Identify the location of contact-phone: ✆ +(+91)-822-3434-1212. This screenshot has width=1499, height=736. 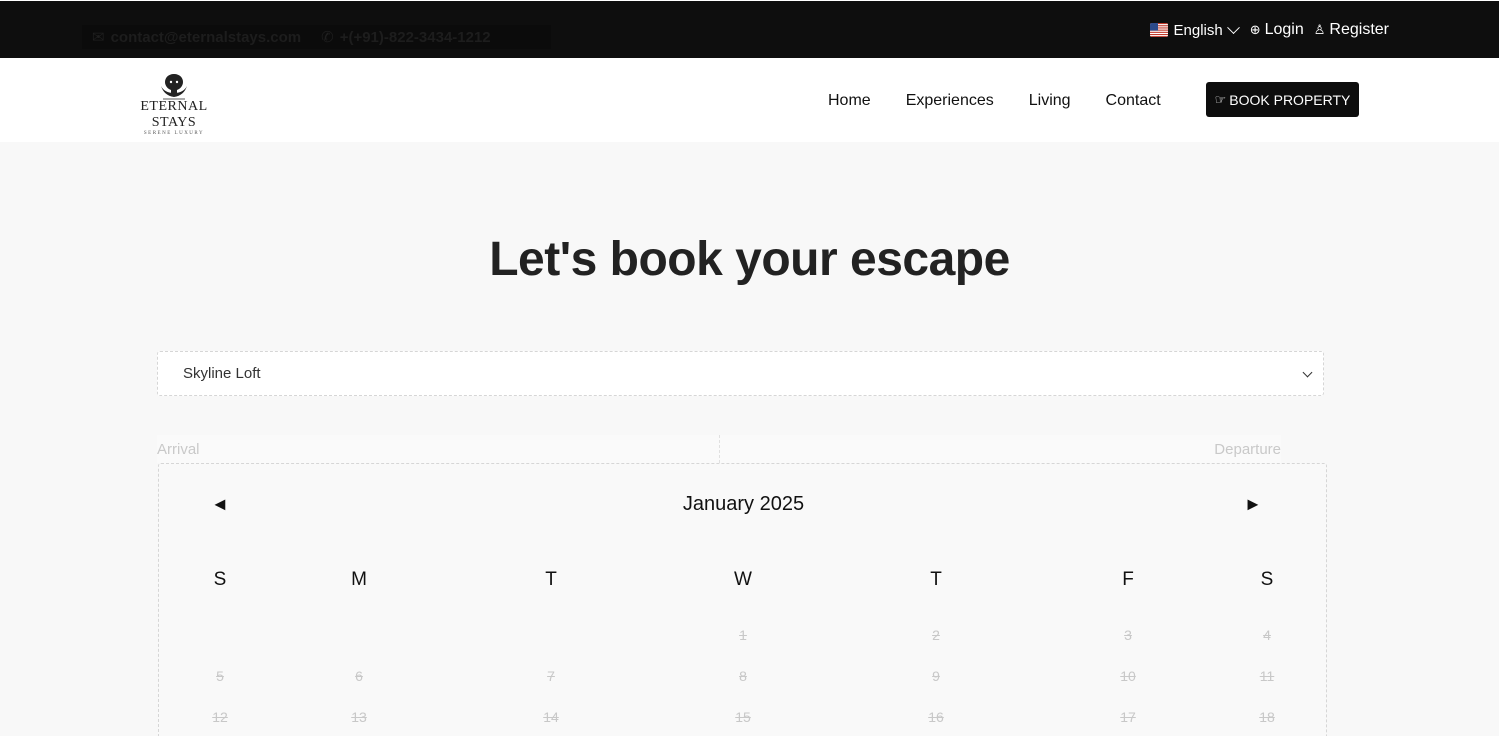
(406, 37).